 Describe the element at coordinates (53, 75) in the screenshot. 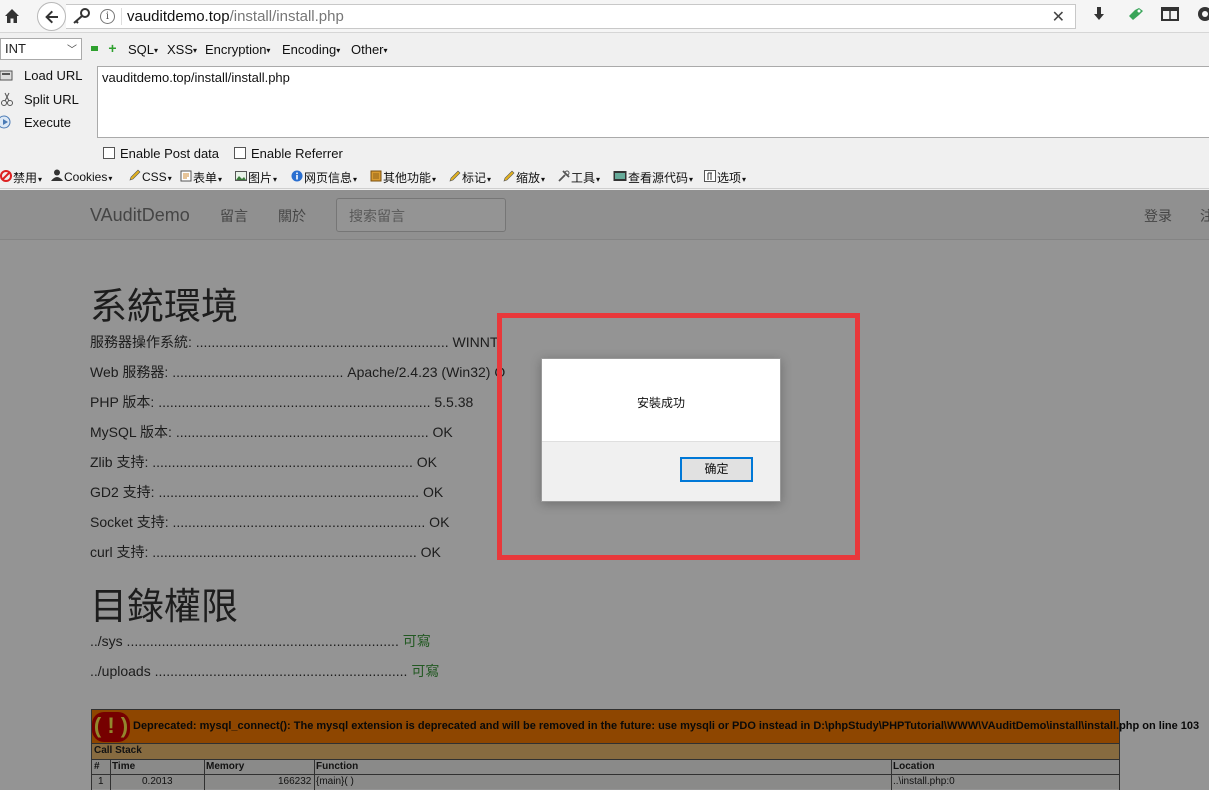

I see `load-url-label: Load URL` at that location.